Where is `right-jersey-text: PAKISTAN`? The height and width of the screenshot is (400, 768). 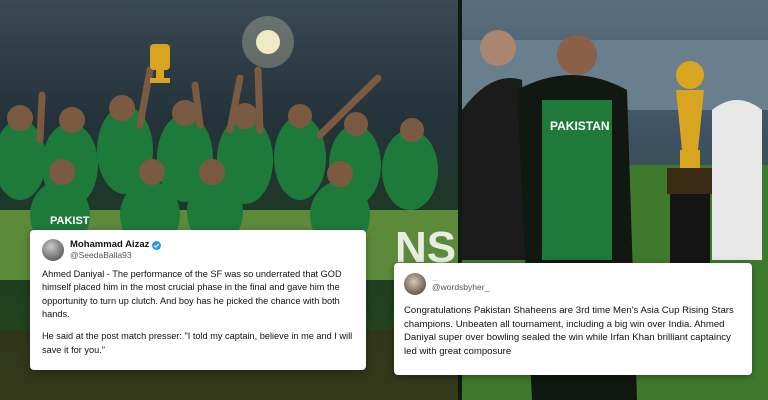
right-jersey-text: PAKISTAN is located at coordinates (580, 126).